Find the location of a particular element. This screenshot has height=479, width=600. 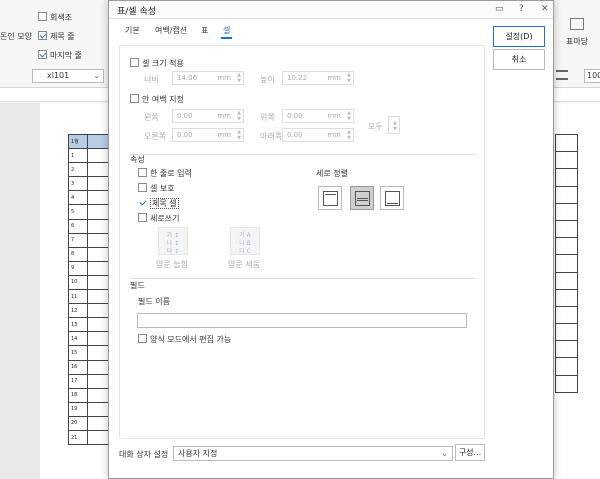

help-icon: ? is located at coordinates (521, 9).